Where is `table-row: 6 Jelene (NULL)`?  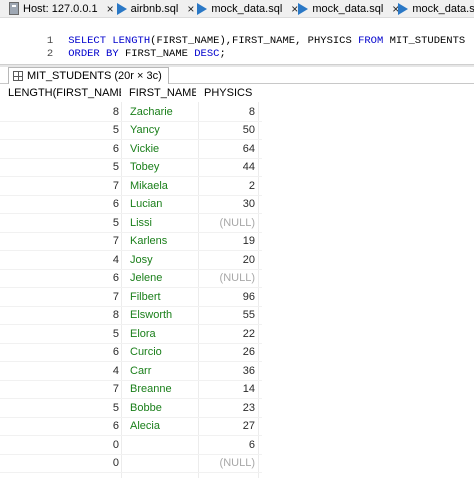
table-row: 6 Jelene (NULL) is located at coordinates (131, 278).